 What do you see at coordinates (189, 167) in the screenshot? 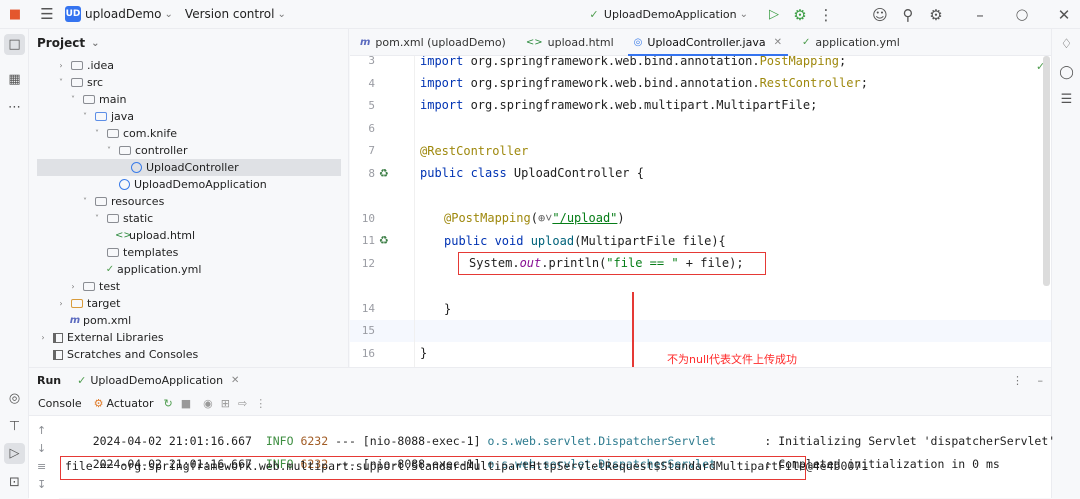
I see `project-tree-item: UploadController` at bounding box center [189, 167].